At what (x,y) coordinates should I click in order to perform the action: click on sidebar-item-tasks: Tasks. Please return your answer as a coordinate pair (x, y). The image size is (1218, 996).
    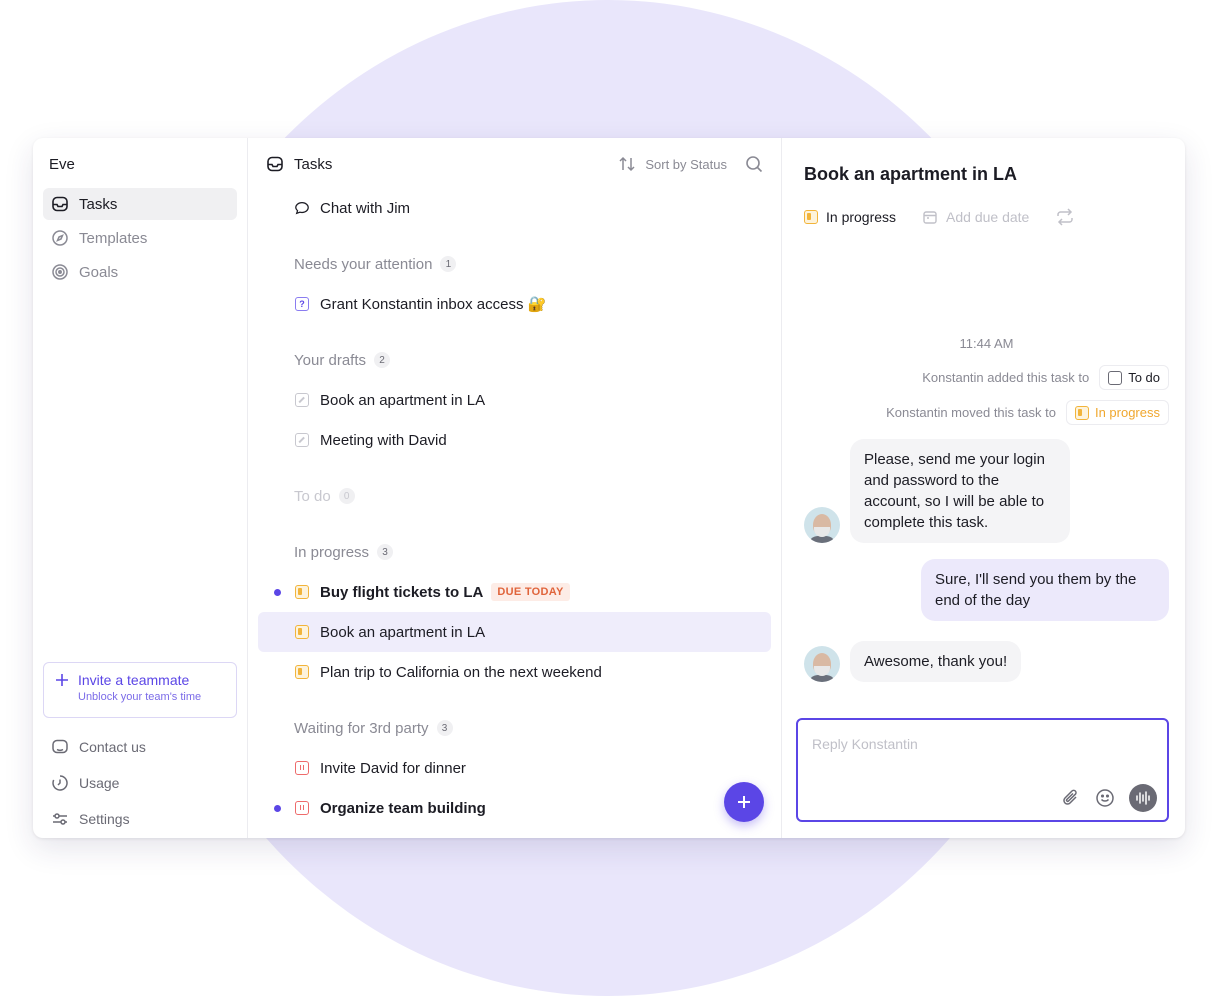
    Looking at the image, I should click on (140, 204).